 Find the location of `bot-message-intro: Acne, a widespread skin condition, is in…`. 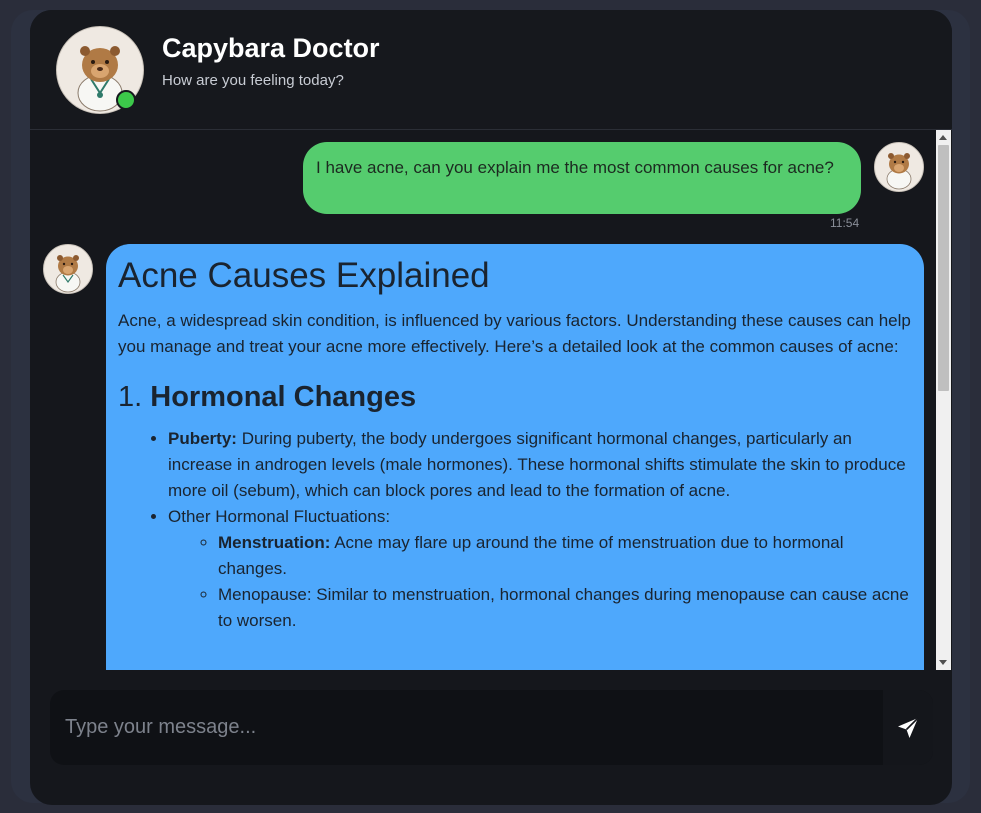

bot-message-intro: Acne, a widespread skin condition, is in… is located at coordinates (514, 333).